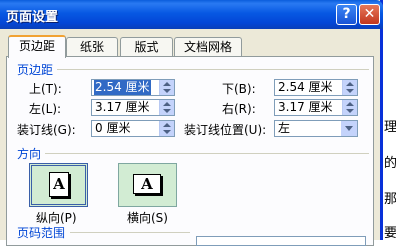 The height and width of the screenshot is (246, 396). What do you see at coordinates (349, 87) in the screenshot?
I see `bottom-margin-spinner` at bounding box center [349, 87].